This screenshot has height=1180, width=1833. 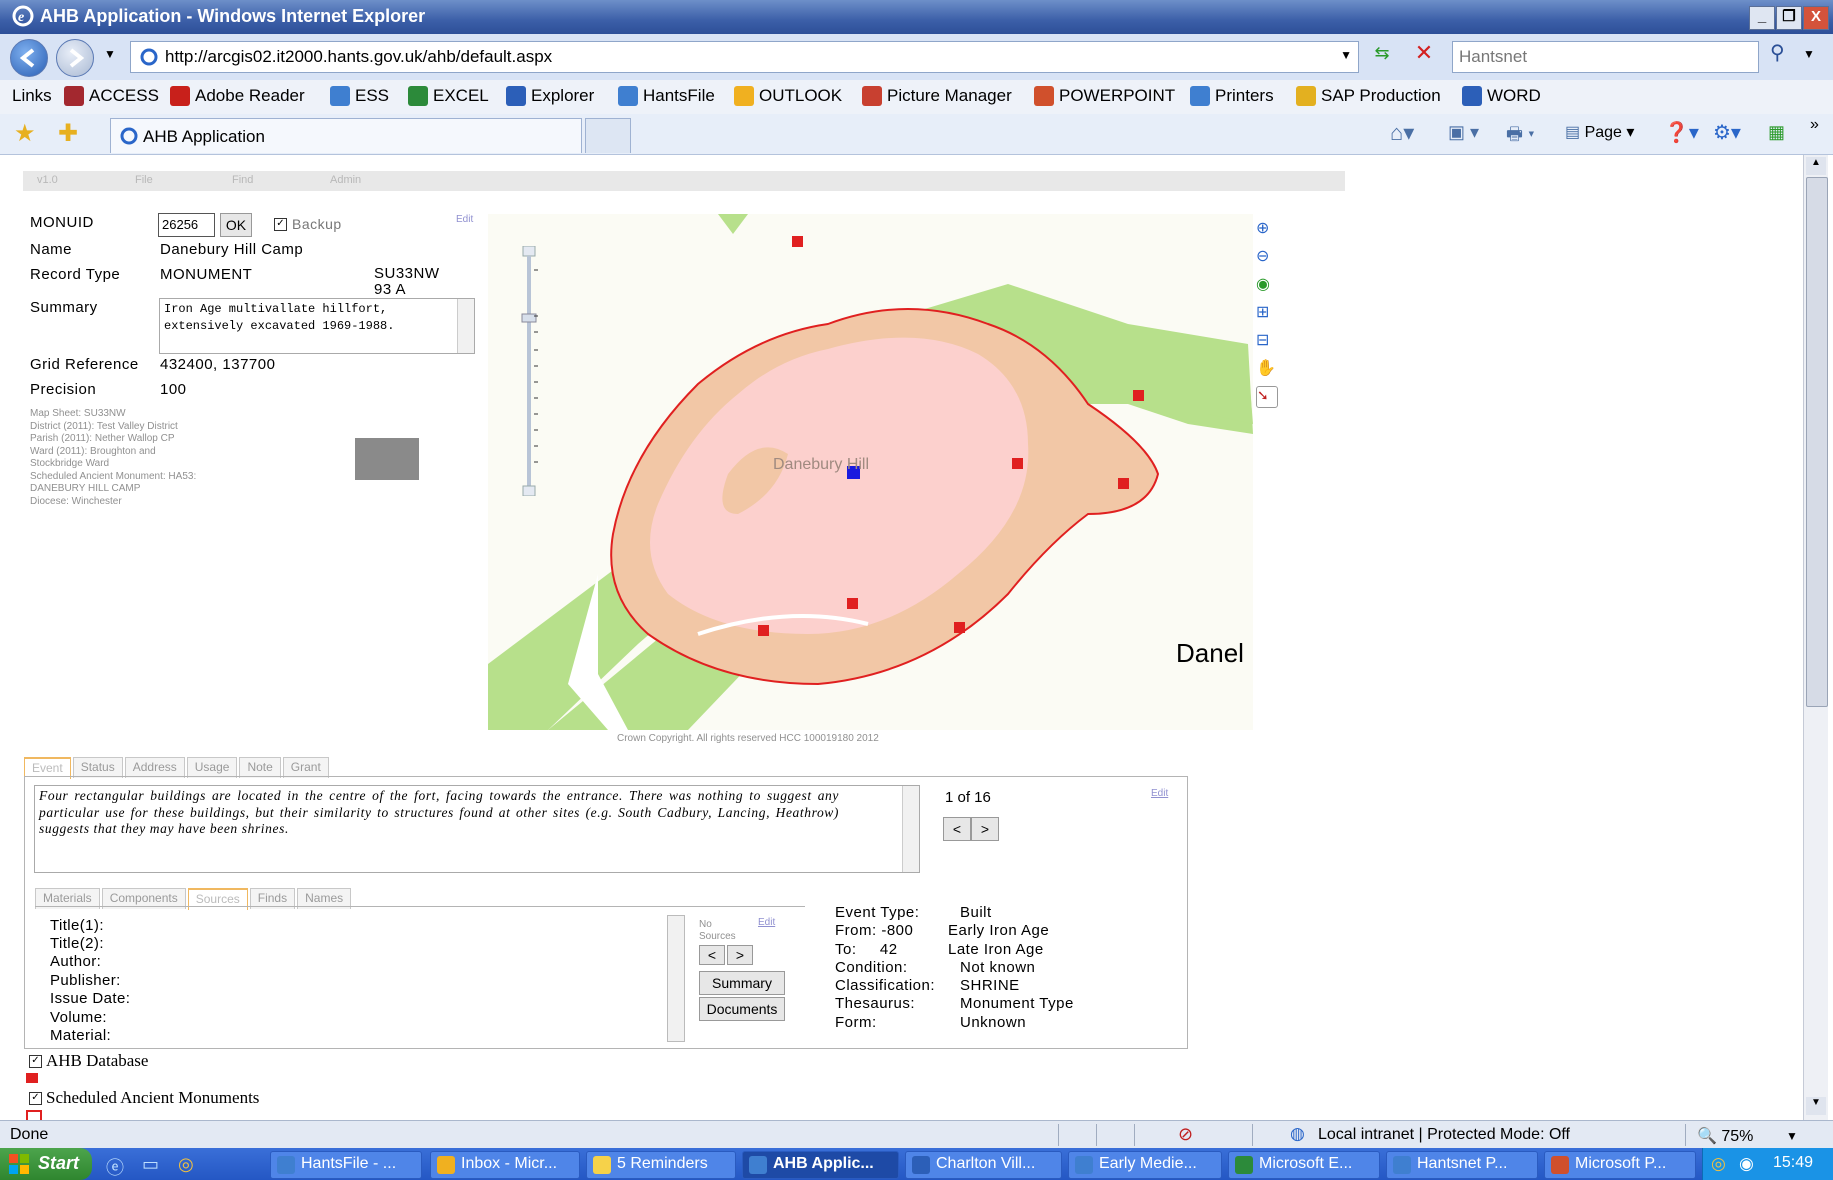 What do you see at coordinates (1520, 137) in the screenshot?
I see `print-icon: 🖶 ▾` at bounding box center [1520, 137].